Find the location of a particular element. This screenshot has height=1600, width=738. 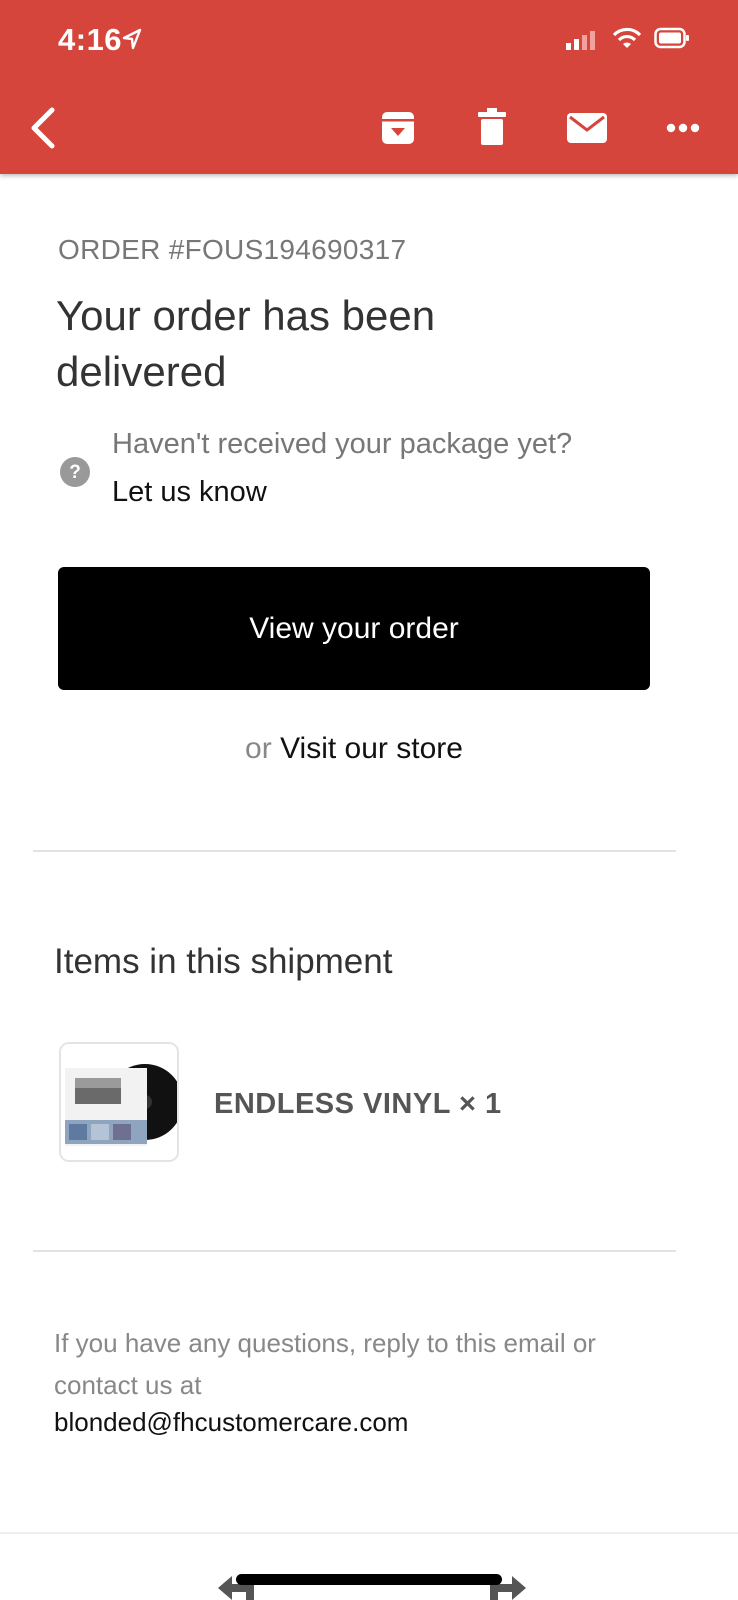

item-name: ENDLESS VINYL × 1 is located at coordinates (358, 1104).